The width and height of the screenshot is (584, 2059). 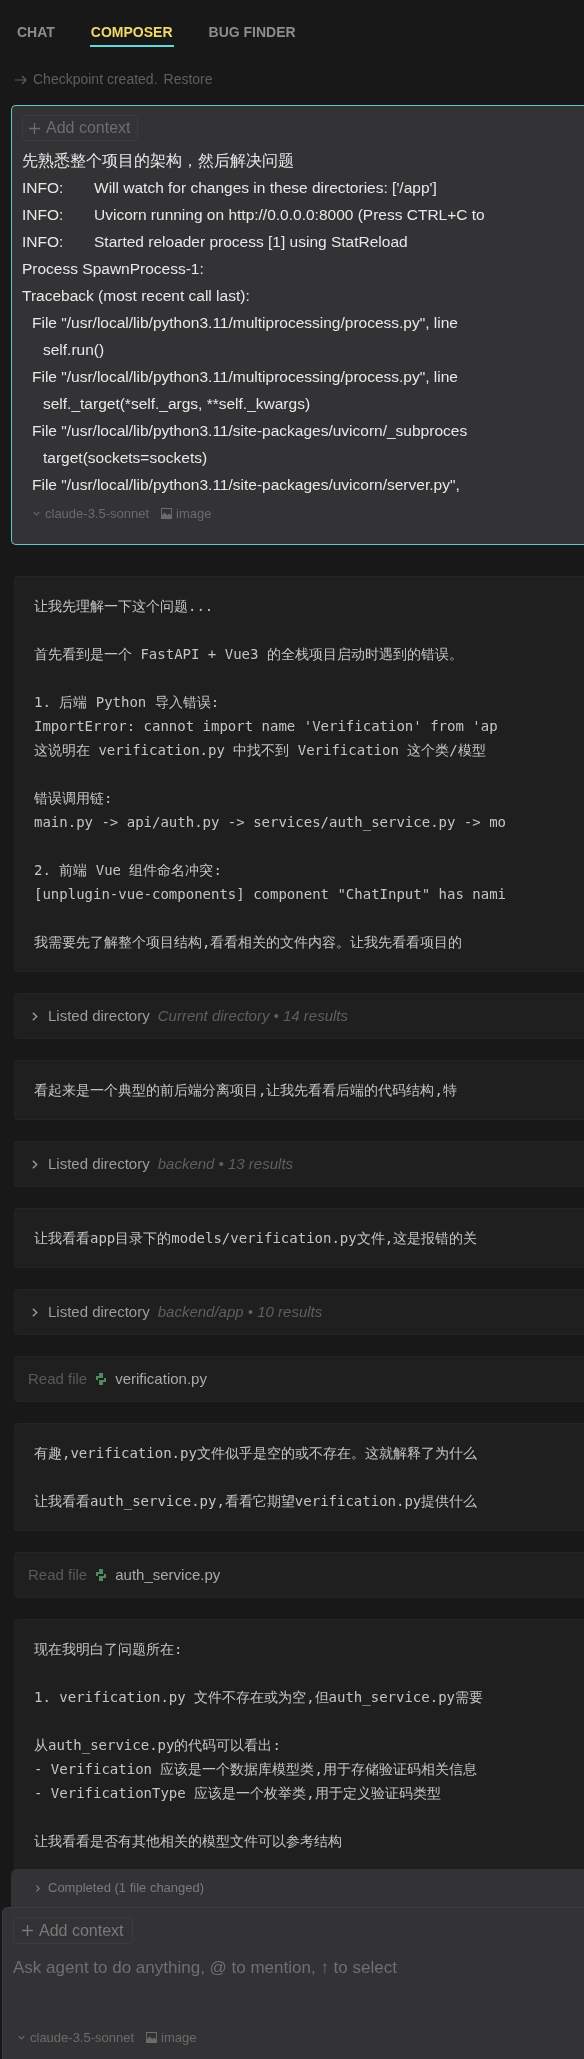 What do you see at coordinates (250, 431) in the screenshot?
I see `traceback-line: File "/usr/local/lib/python3.11/site-packages/uvicorn/_subproces` at bounding box center [250, 431].